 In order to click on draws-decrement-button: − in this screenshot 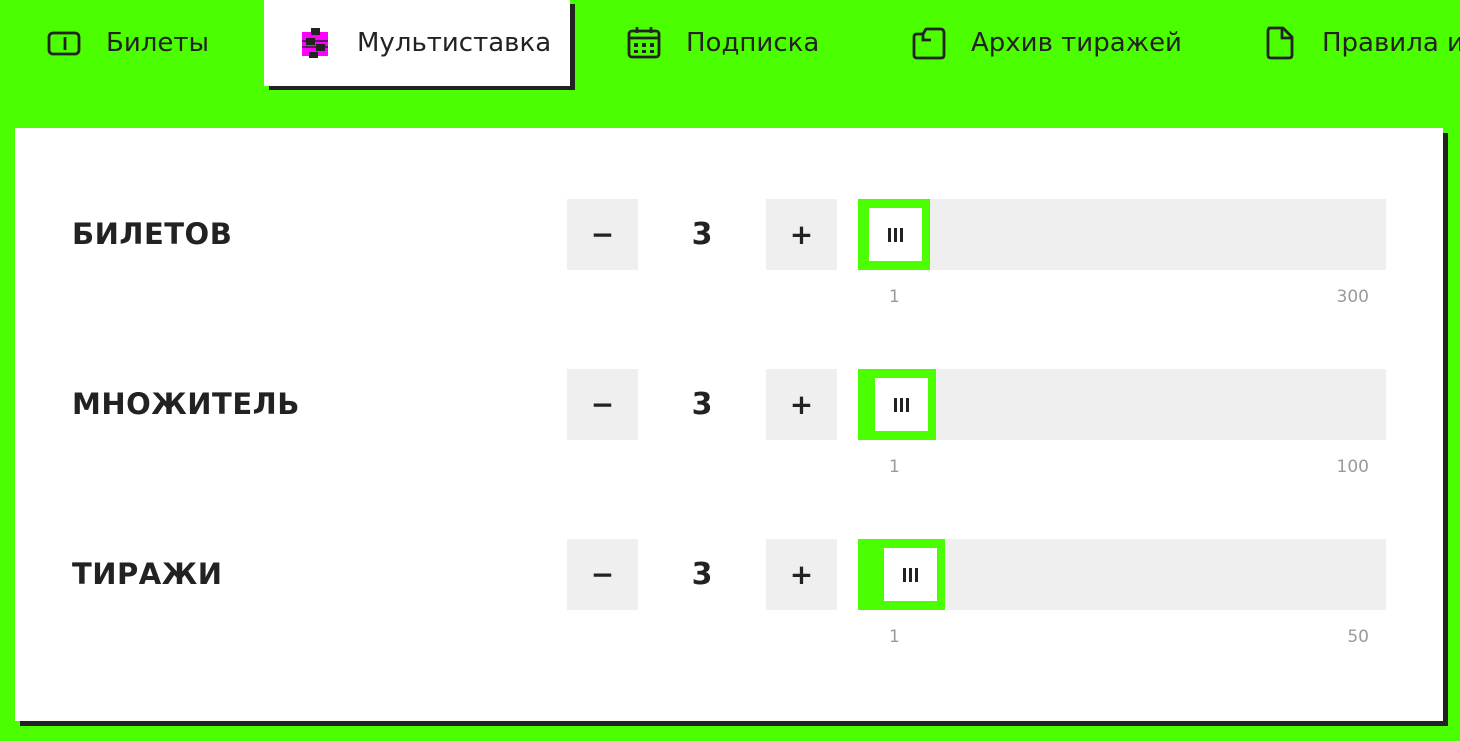, I will do `click(602, 574)`.